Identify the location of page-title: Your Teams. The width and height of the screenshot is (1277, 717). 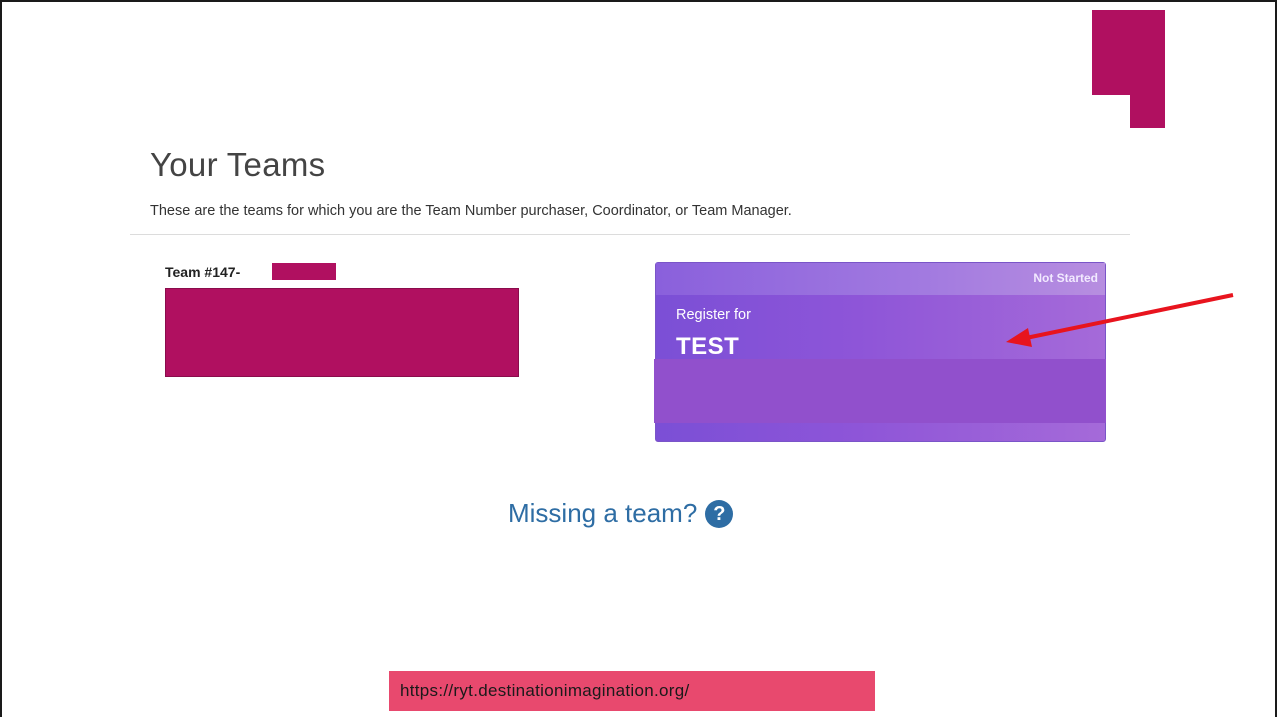
(238, 164).